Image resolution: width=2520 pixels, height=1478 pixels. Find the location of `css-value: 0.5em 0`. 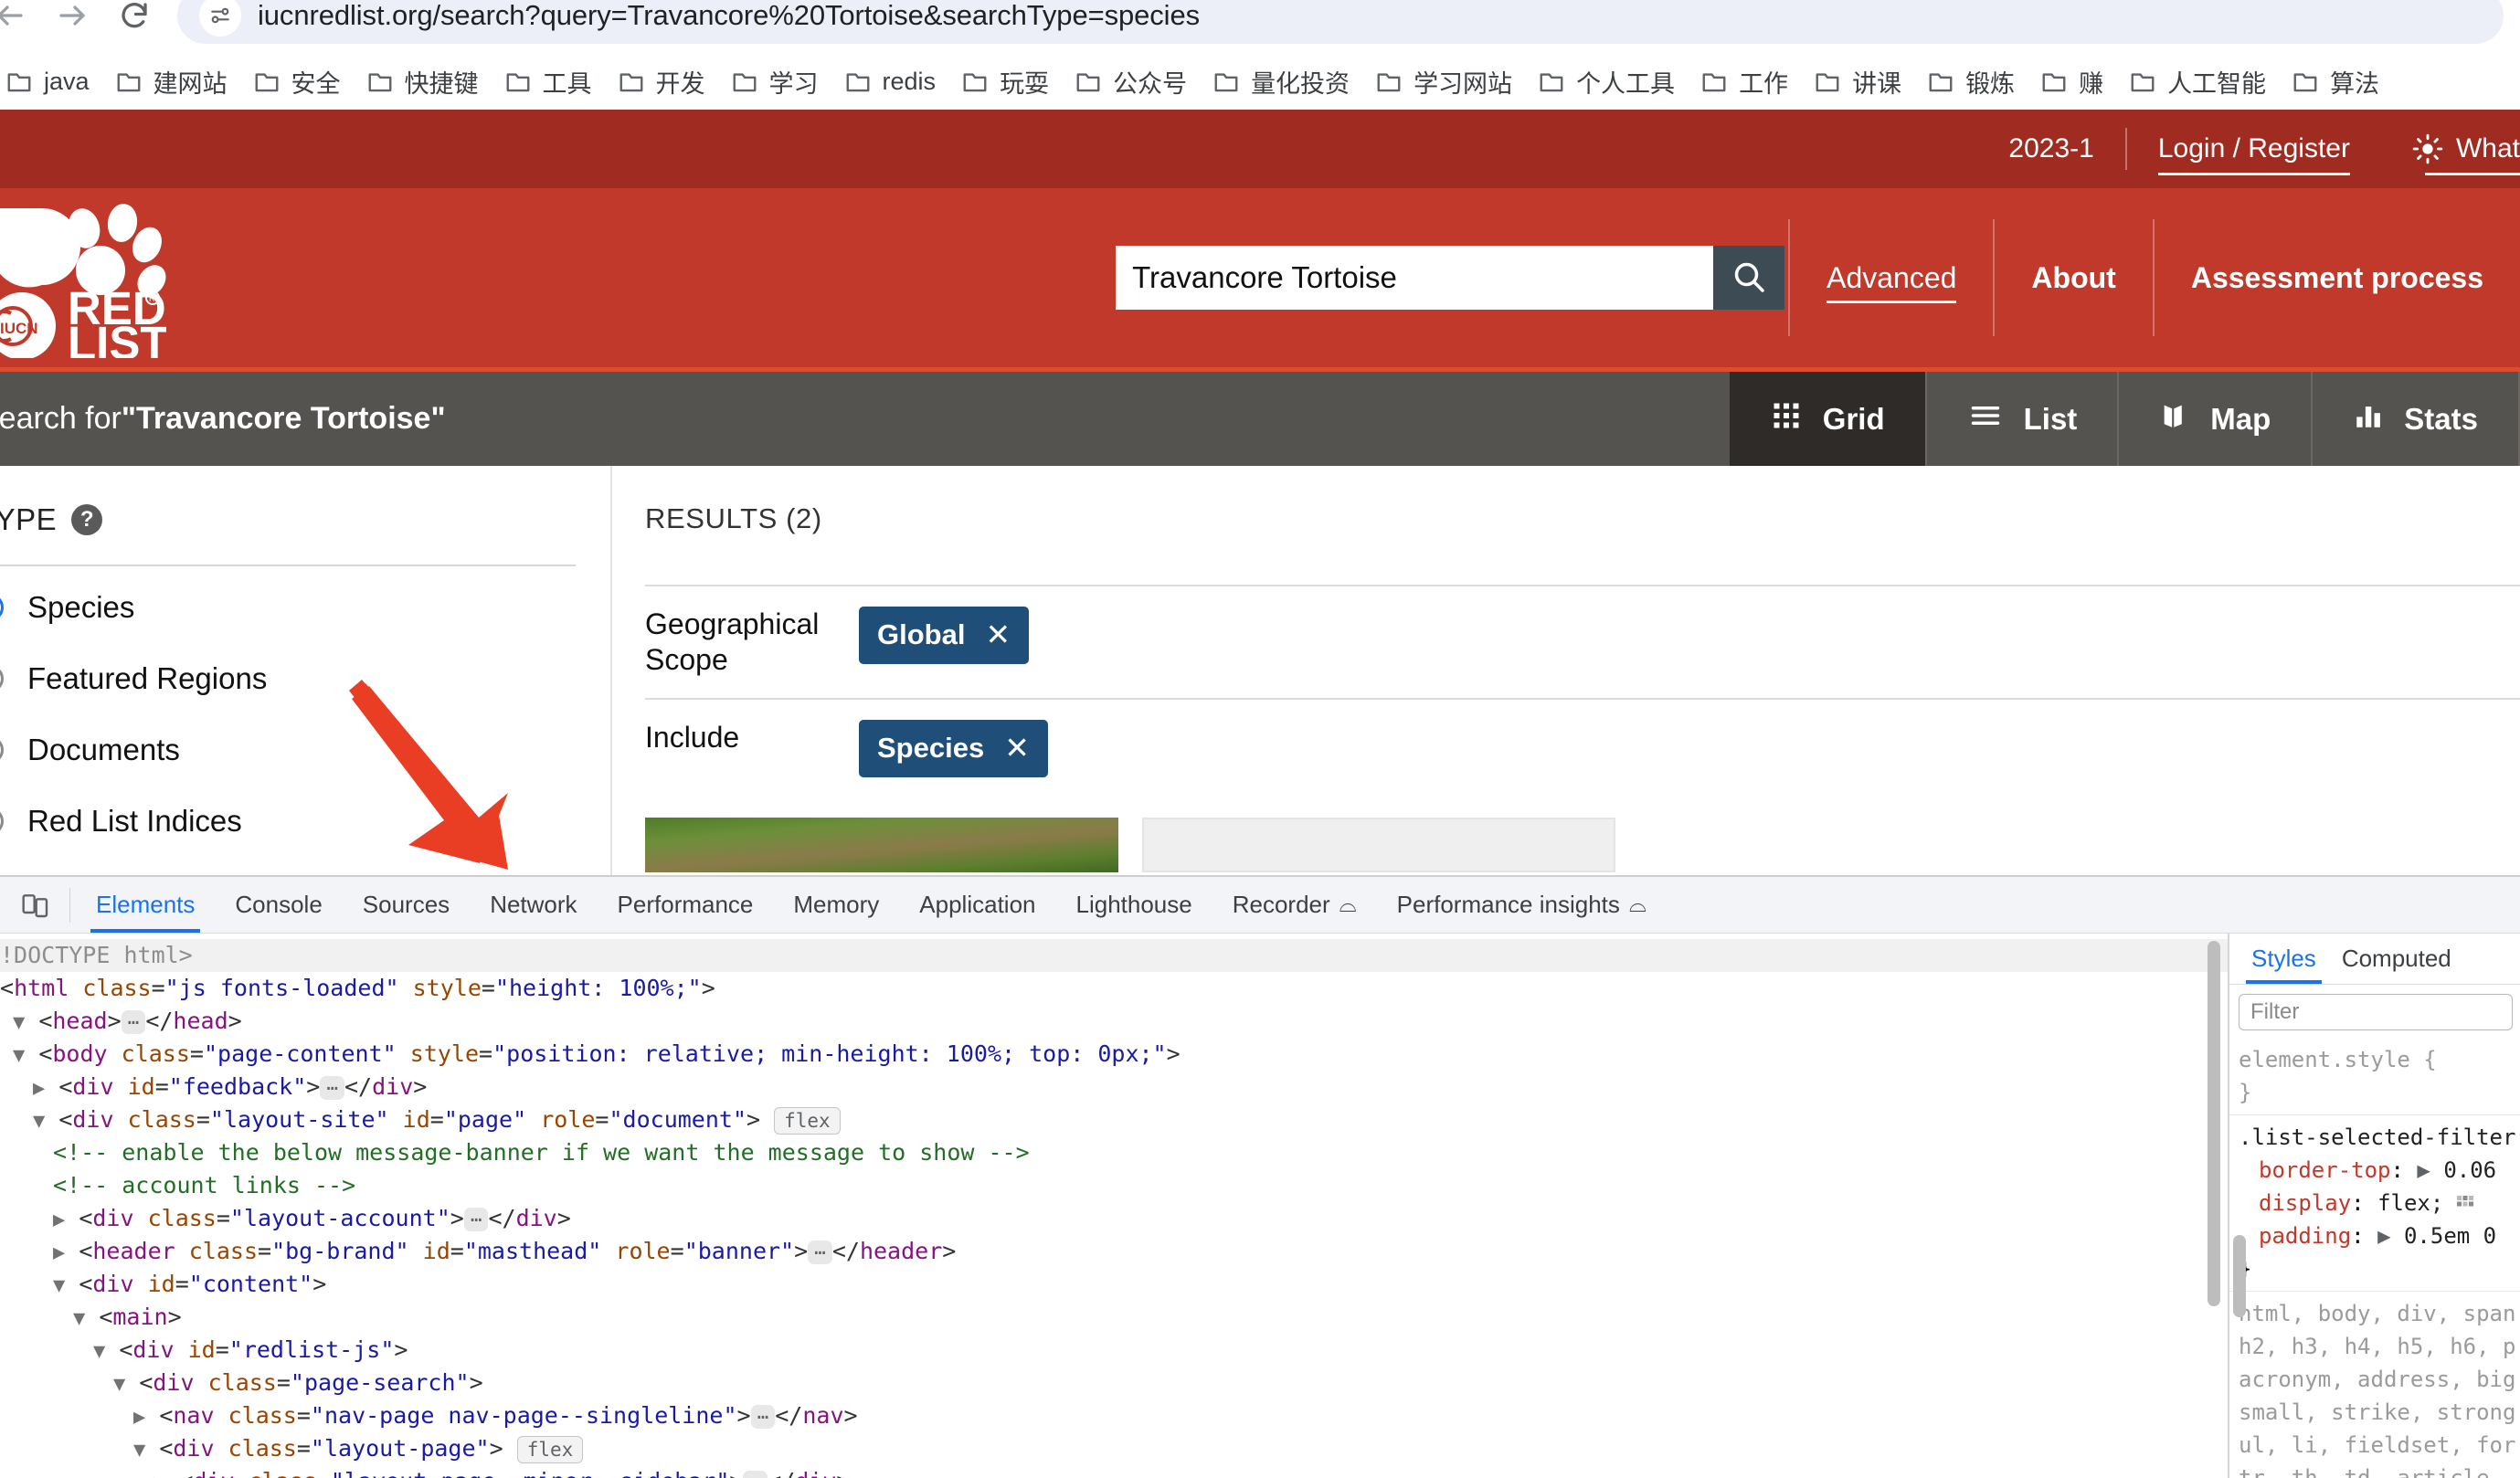

css-value: 0.5em 0 is located at coordinates (2450, 1236).